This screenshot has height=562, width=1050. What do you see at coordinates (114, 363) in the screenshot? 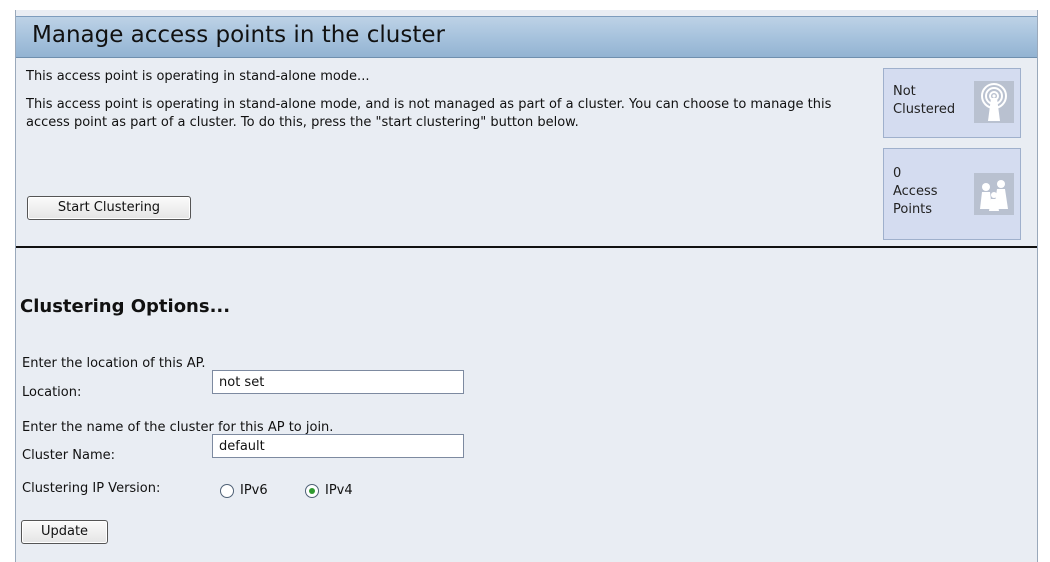
I see `location-hint: Enter the location of this AP.` at bounding box center [114, 363].